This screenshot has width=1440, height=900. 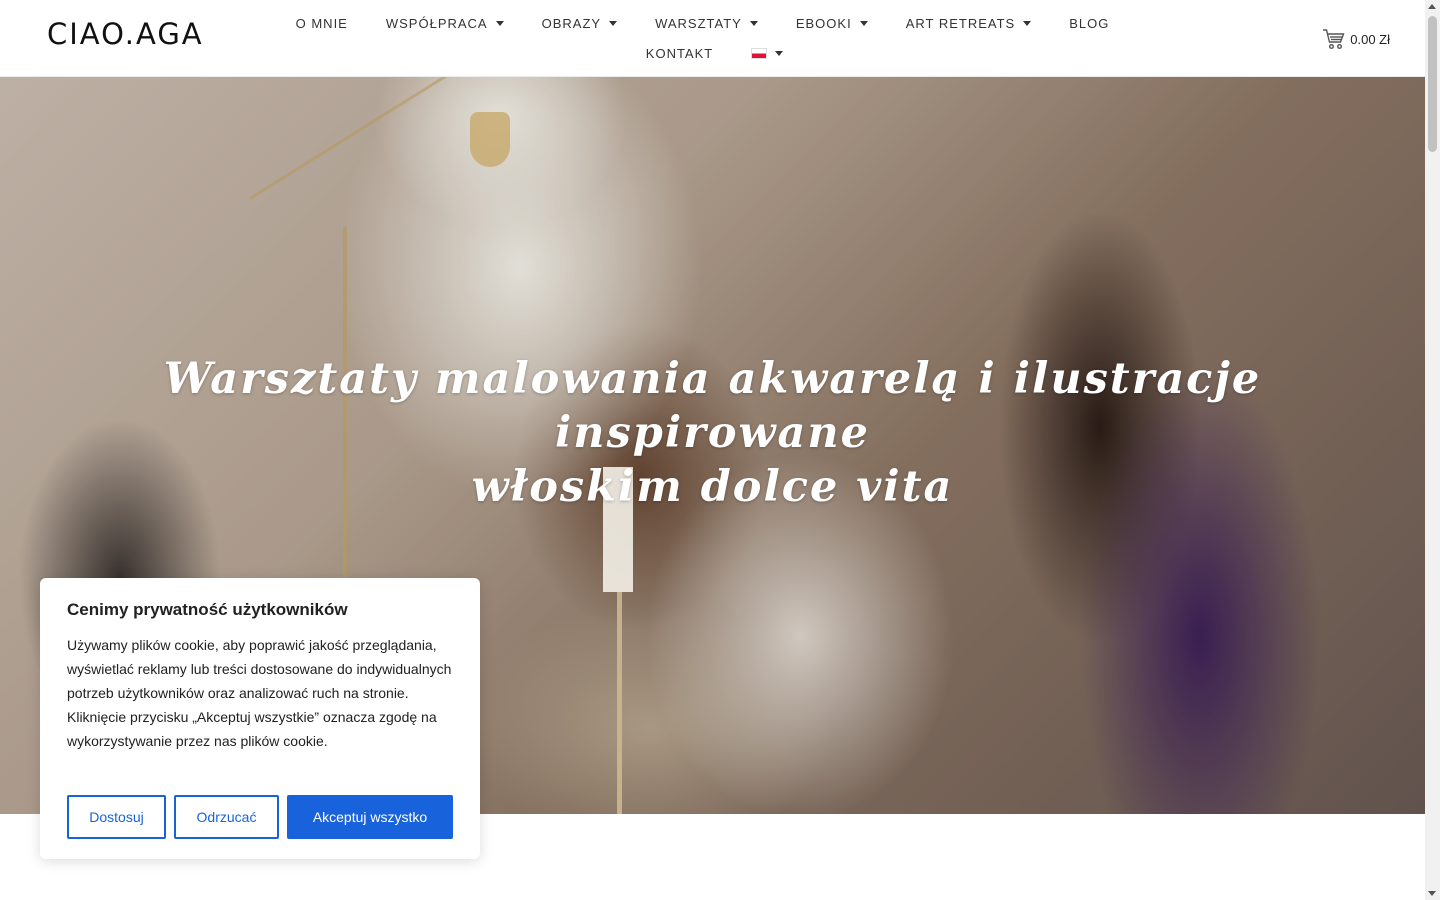 What do you see at coordinates (370, 817) in the screenshot?
I see `accept-all-button: Akceptuj wszystko` at bounding box center [370, 817].